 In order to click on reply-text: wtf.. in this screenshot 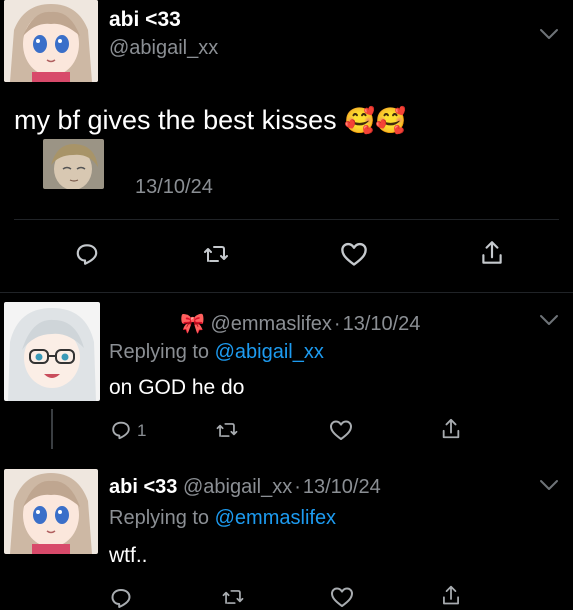, I will do `click(128, 555)`.